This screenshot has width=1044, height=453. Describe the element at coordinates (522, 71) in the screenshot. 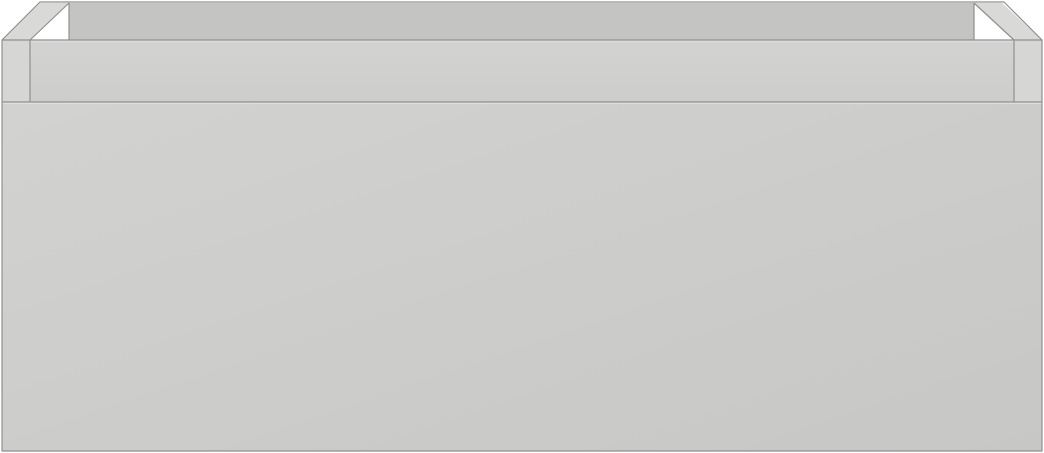

I see `drawer-rim` at that location.